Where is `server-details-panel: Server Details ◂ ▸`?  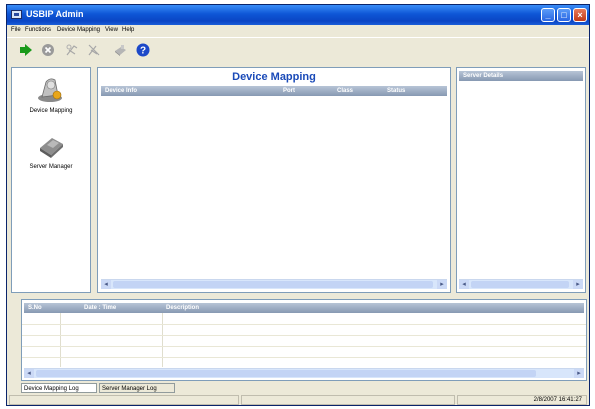 server-details-panel: Server Details ◂ ▸ is located at coordinates (521, 180).